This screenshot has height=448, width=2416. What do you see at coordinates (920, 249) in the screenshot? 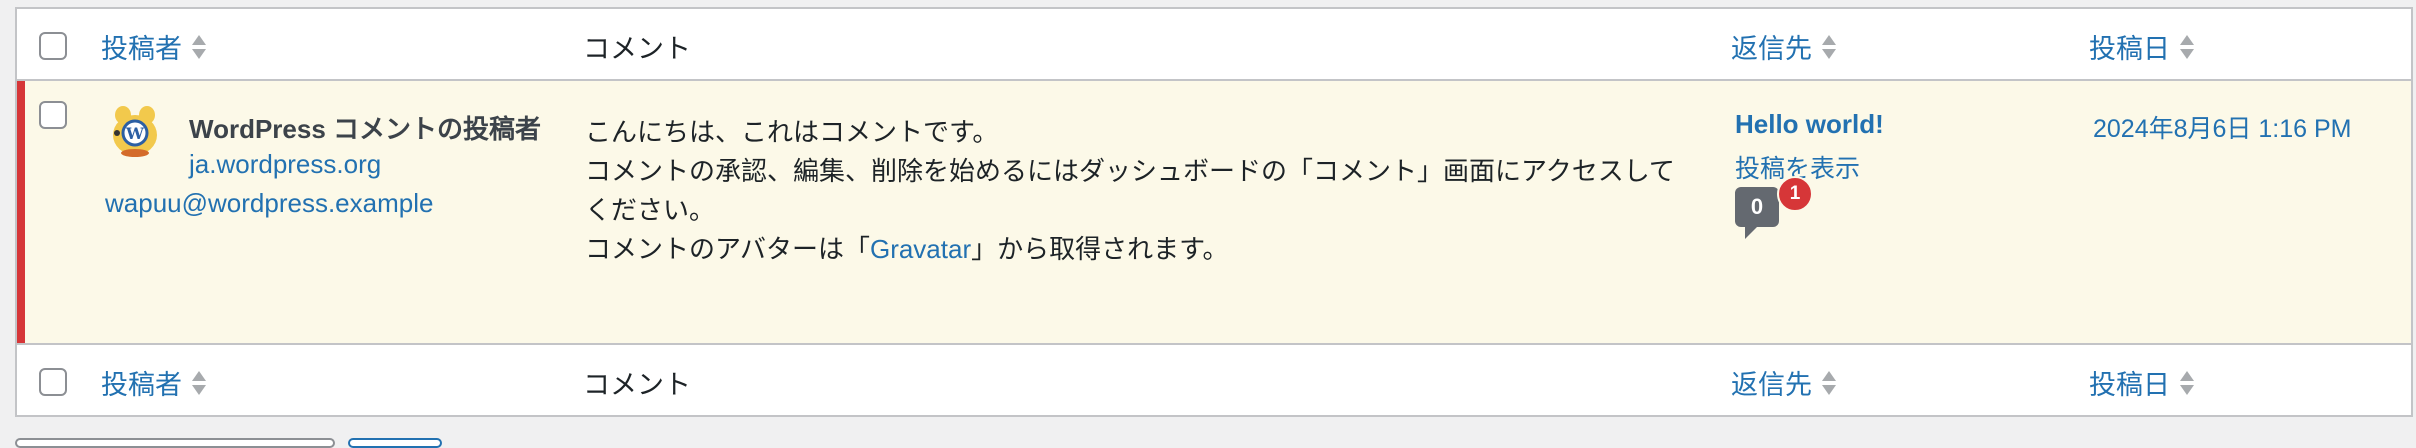
I see `gravatar-link: Gravatar` at bounding box center [920, 249].